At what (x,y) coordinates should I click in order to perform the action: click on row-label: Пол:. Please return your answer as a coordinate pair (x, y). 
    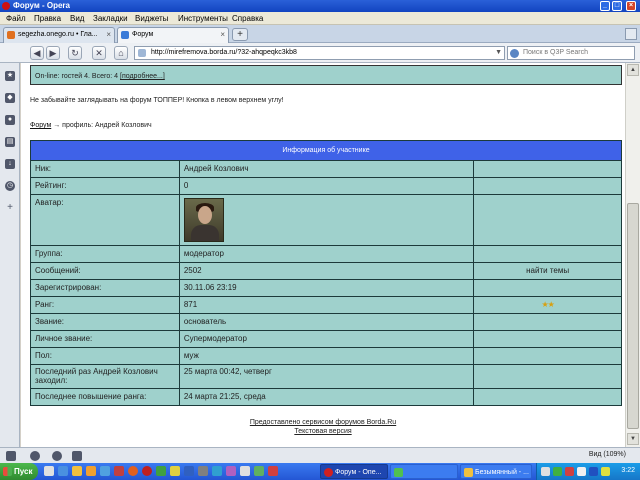
    Looking at the image, I should click on (105, 356).